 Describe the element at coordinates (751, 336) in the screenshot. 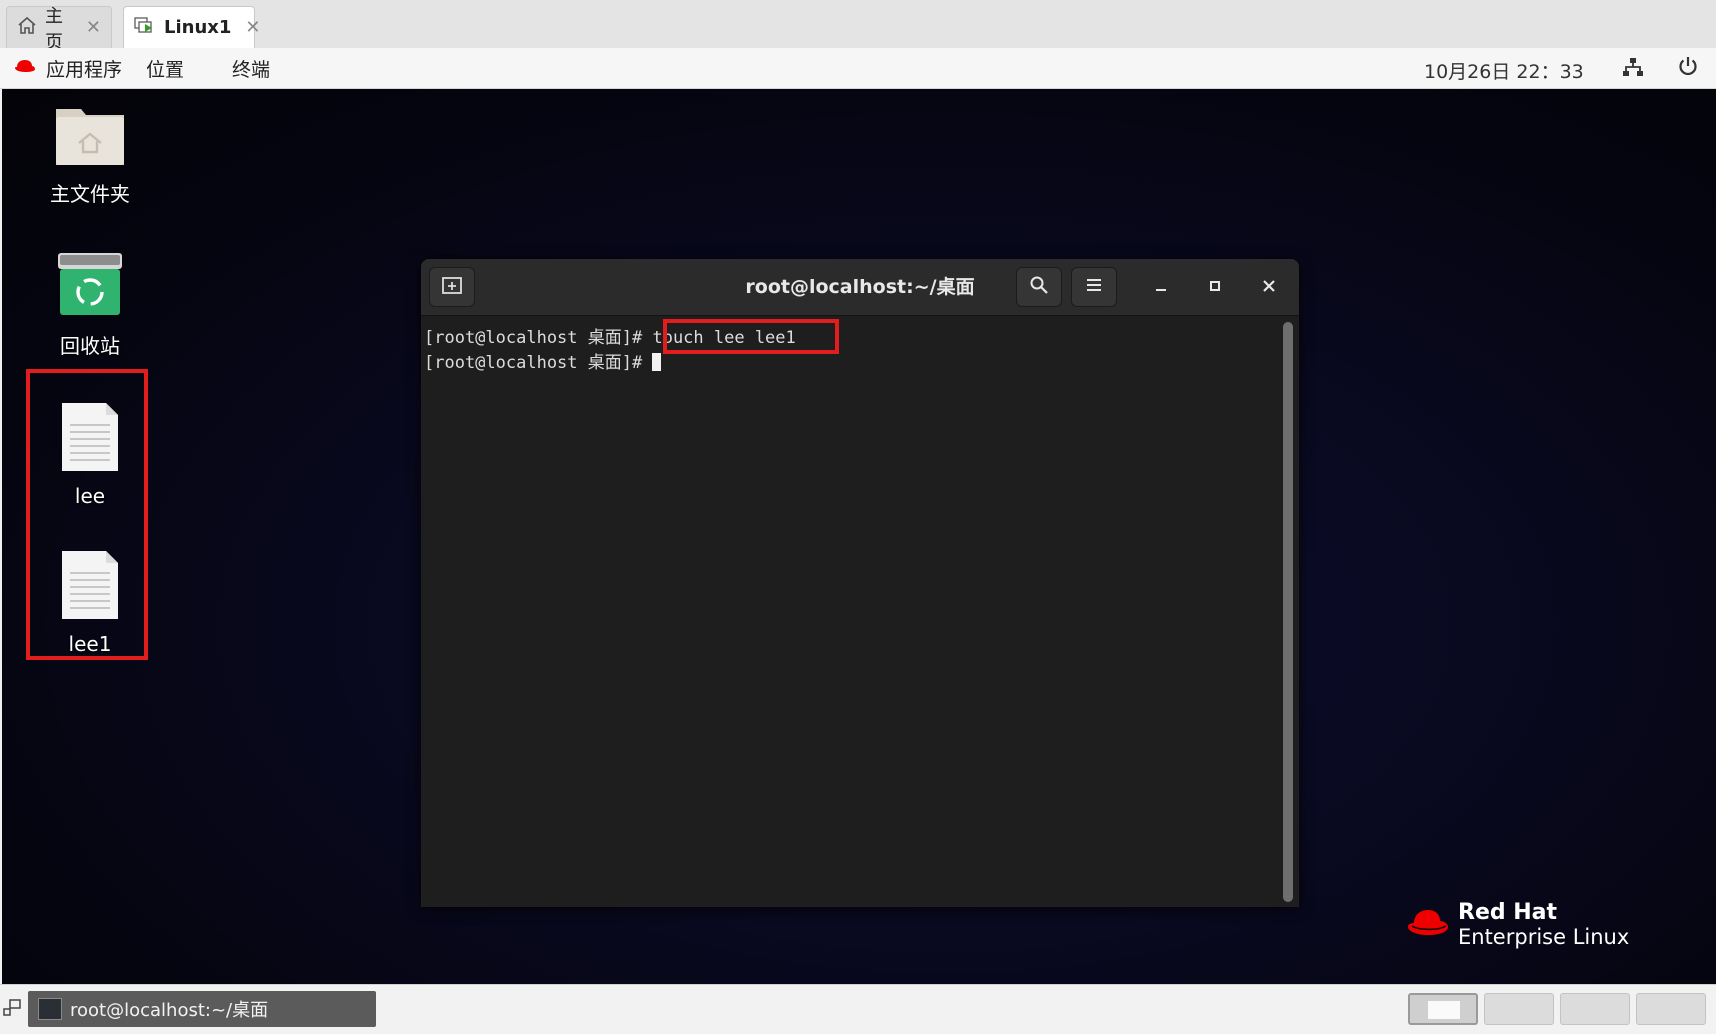

I see `command-highlight-box` at that location.